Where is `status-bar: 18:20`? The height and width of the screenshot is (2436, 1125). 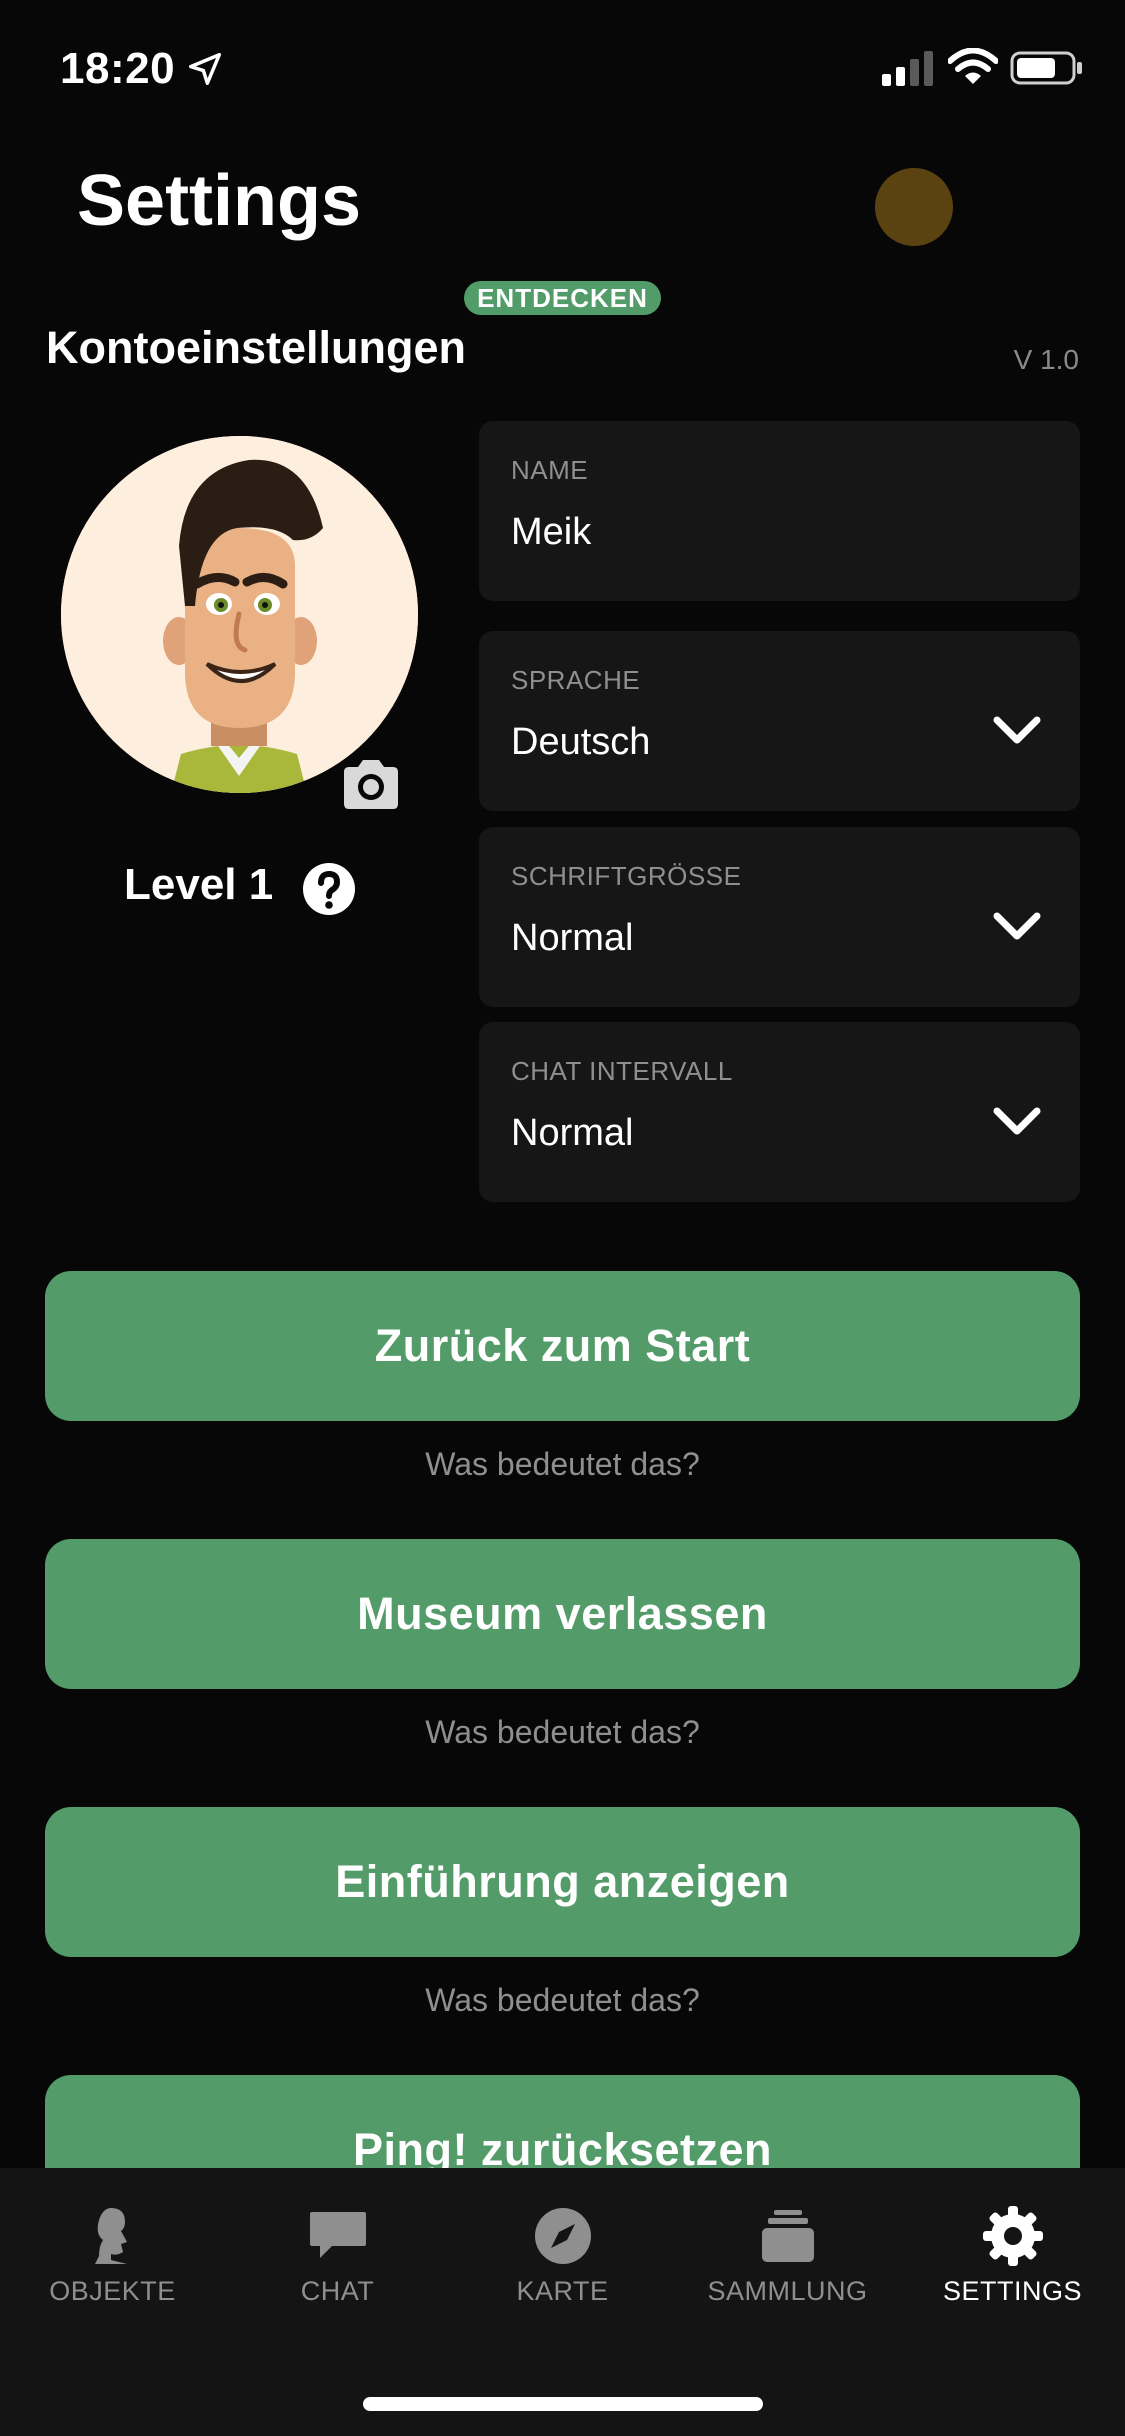 status-bar: 18:20 is located at coordinates (562, 65).